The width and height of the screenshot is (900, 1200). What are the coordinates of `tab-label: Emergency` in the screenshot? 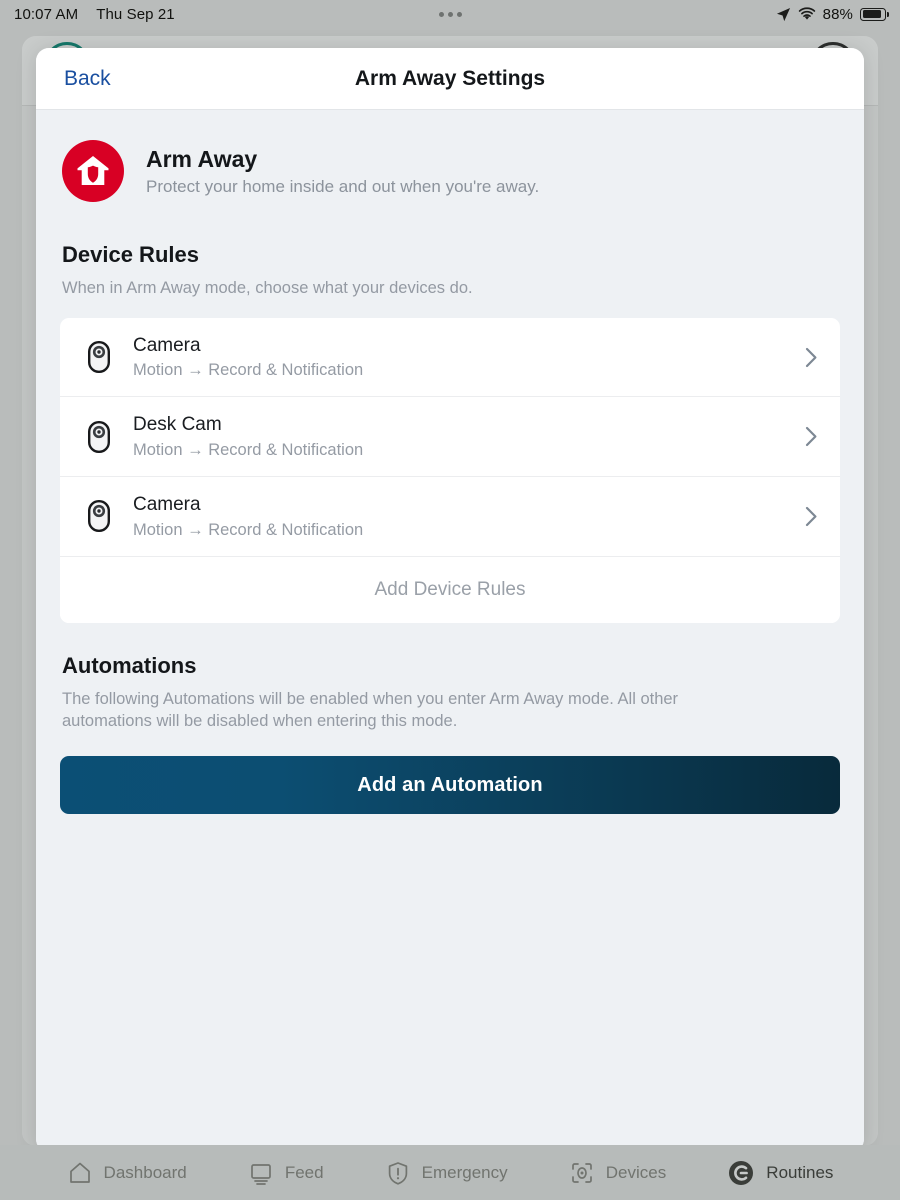 It's located at (464, 1172).